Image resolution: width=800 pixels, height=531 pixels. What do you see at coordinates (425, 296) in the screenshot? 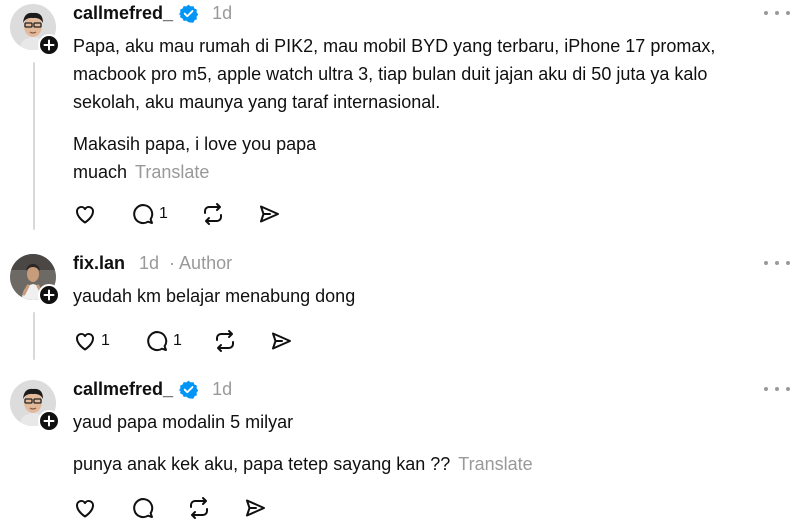
I see `post-body: yaudah km belajar menabung dong` at bounding box center [425, 296].